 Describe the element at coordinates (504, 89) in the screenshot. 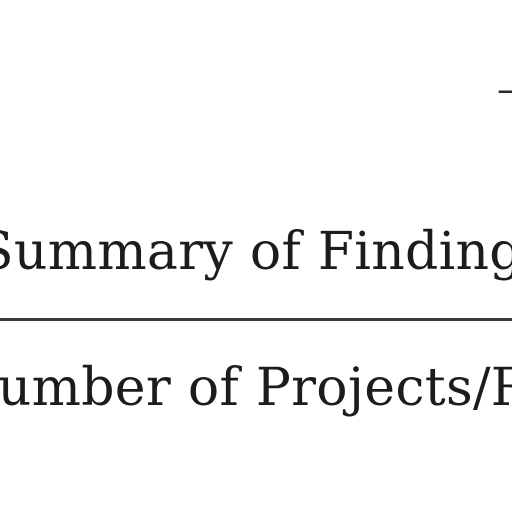

I see `corner-mark: —` at that location.